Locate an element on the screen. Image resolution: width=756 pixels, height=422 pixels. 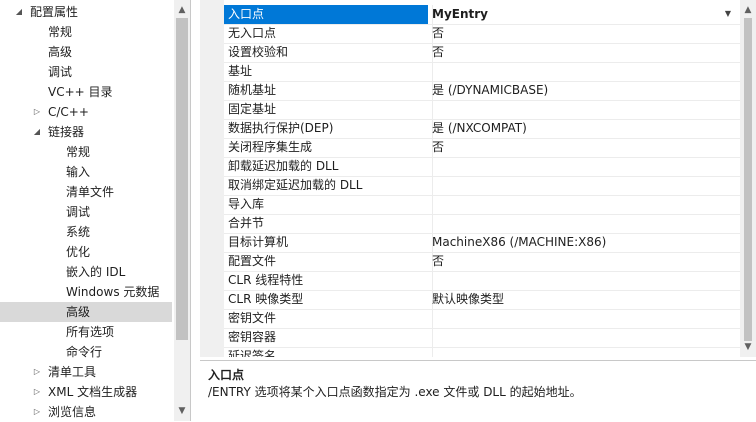
property-row: 随机基址 是 (/DYNAMICBASE) is located at coordinates (490, 91).